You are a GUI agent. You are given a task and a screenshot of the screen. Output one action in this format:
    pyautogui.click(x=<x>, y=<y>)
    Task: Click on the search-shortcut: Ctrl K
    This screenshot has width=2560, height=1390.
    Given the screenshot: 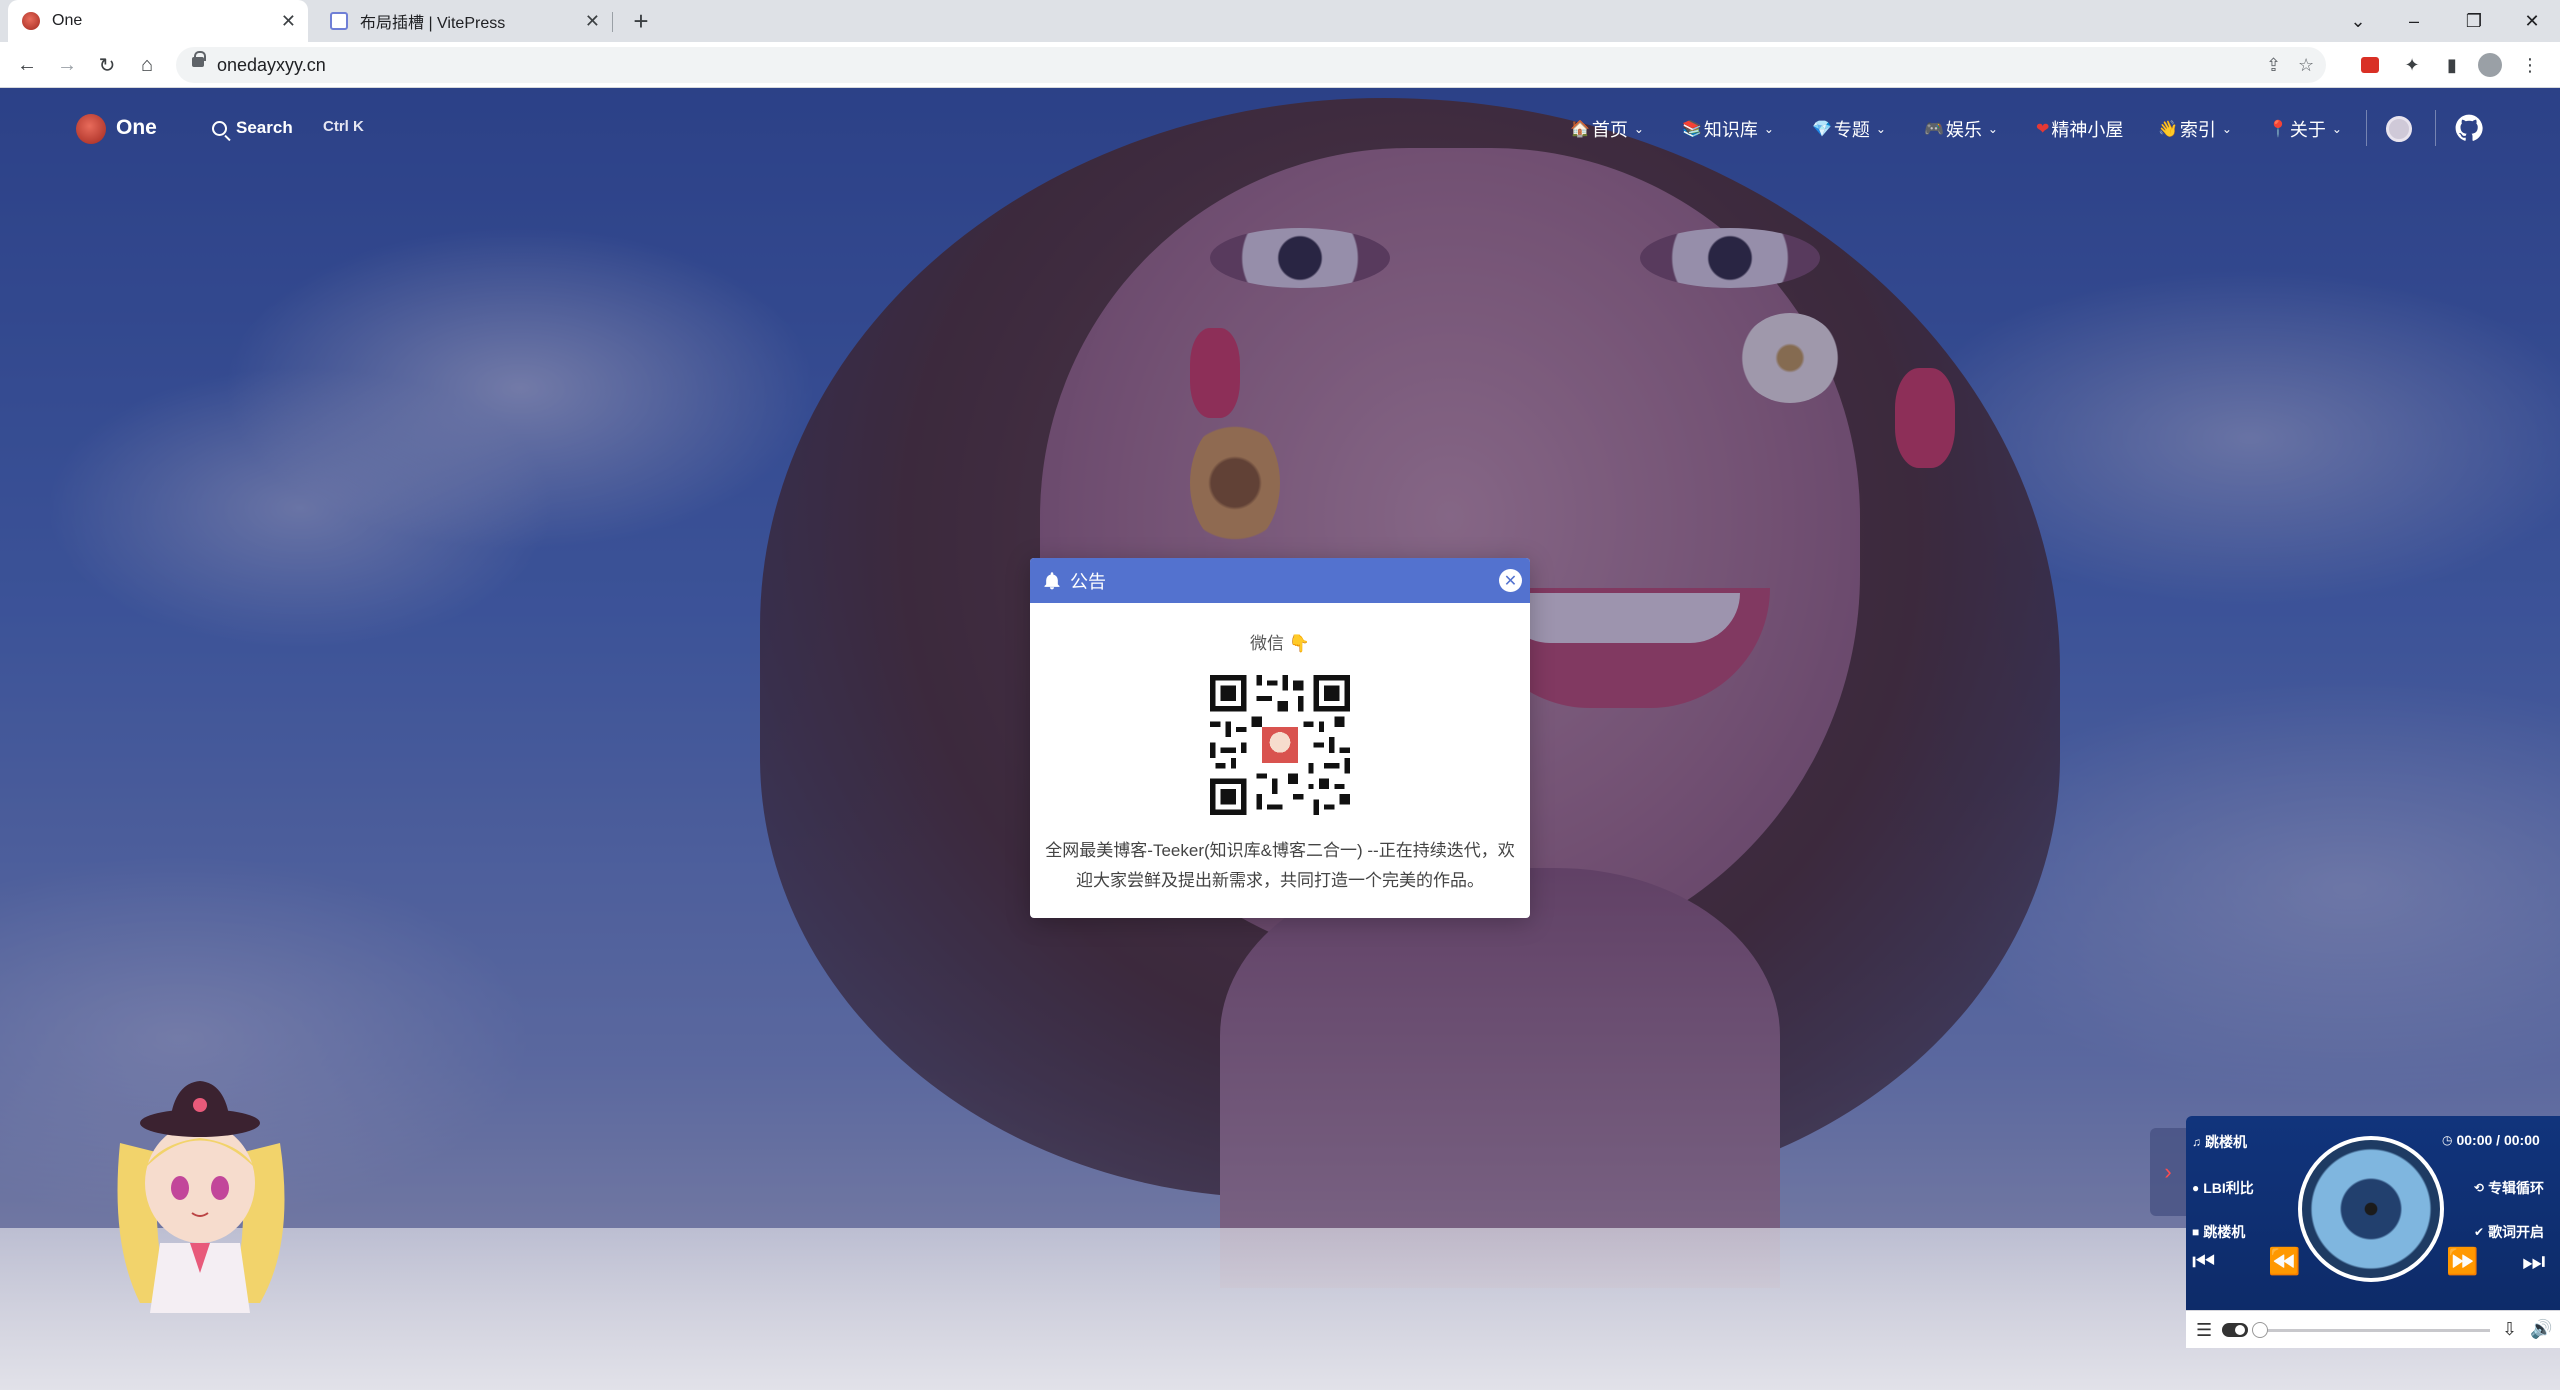 What is the action you would take?
    pyautogui.click(x=343, y=126)
    